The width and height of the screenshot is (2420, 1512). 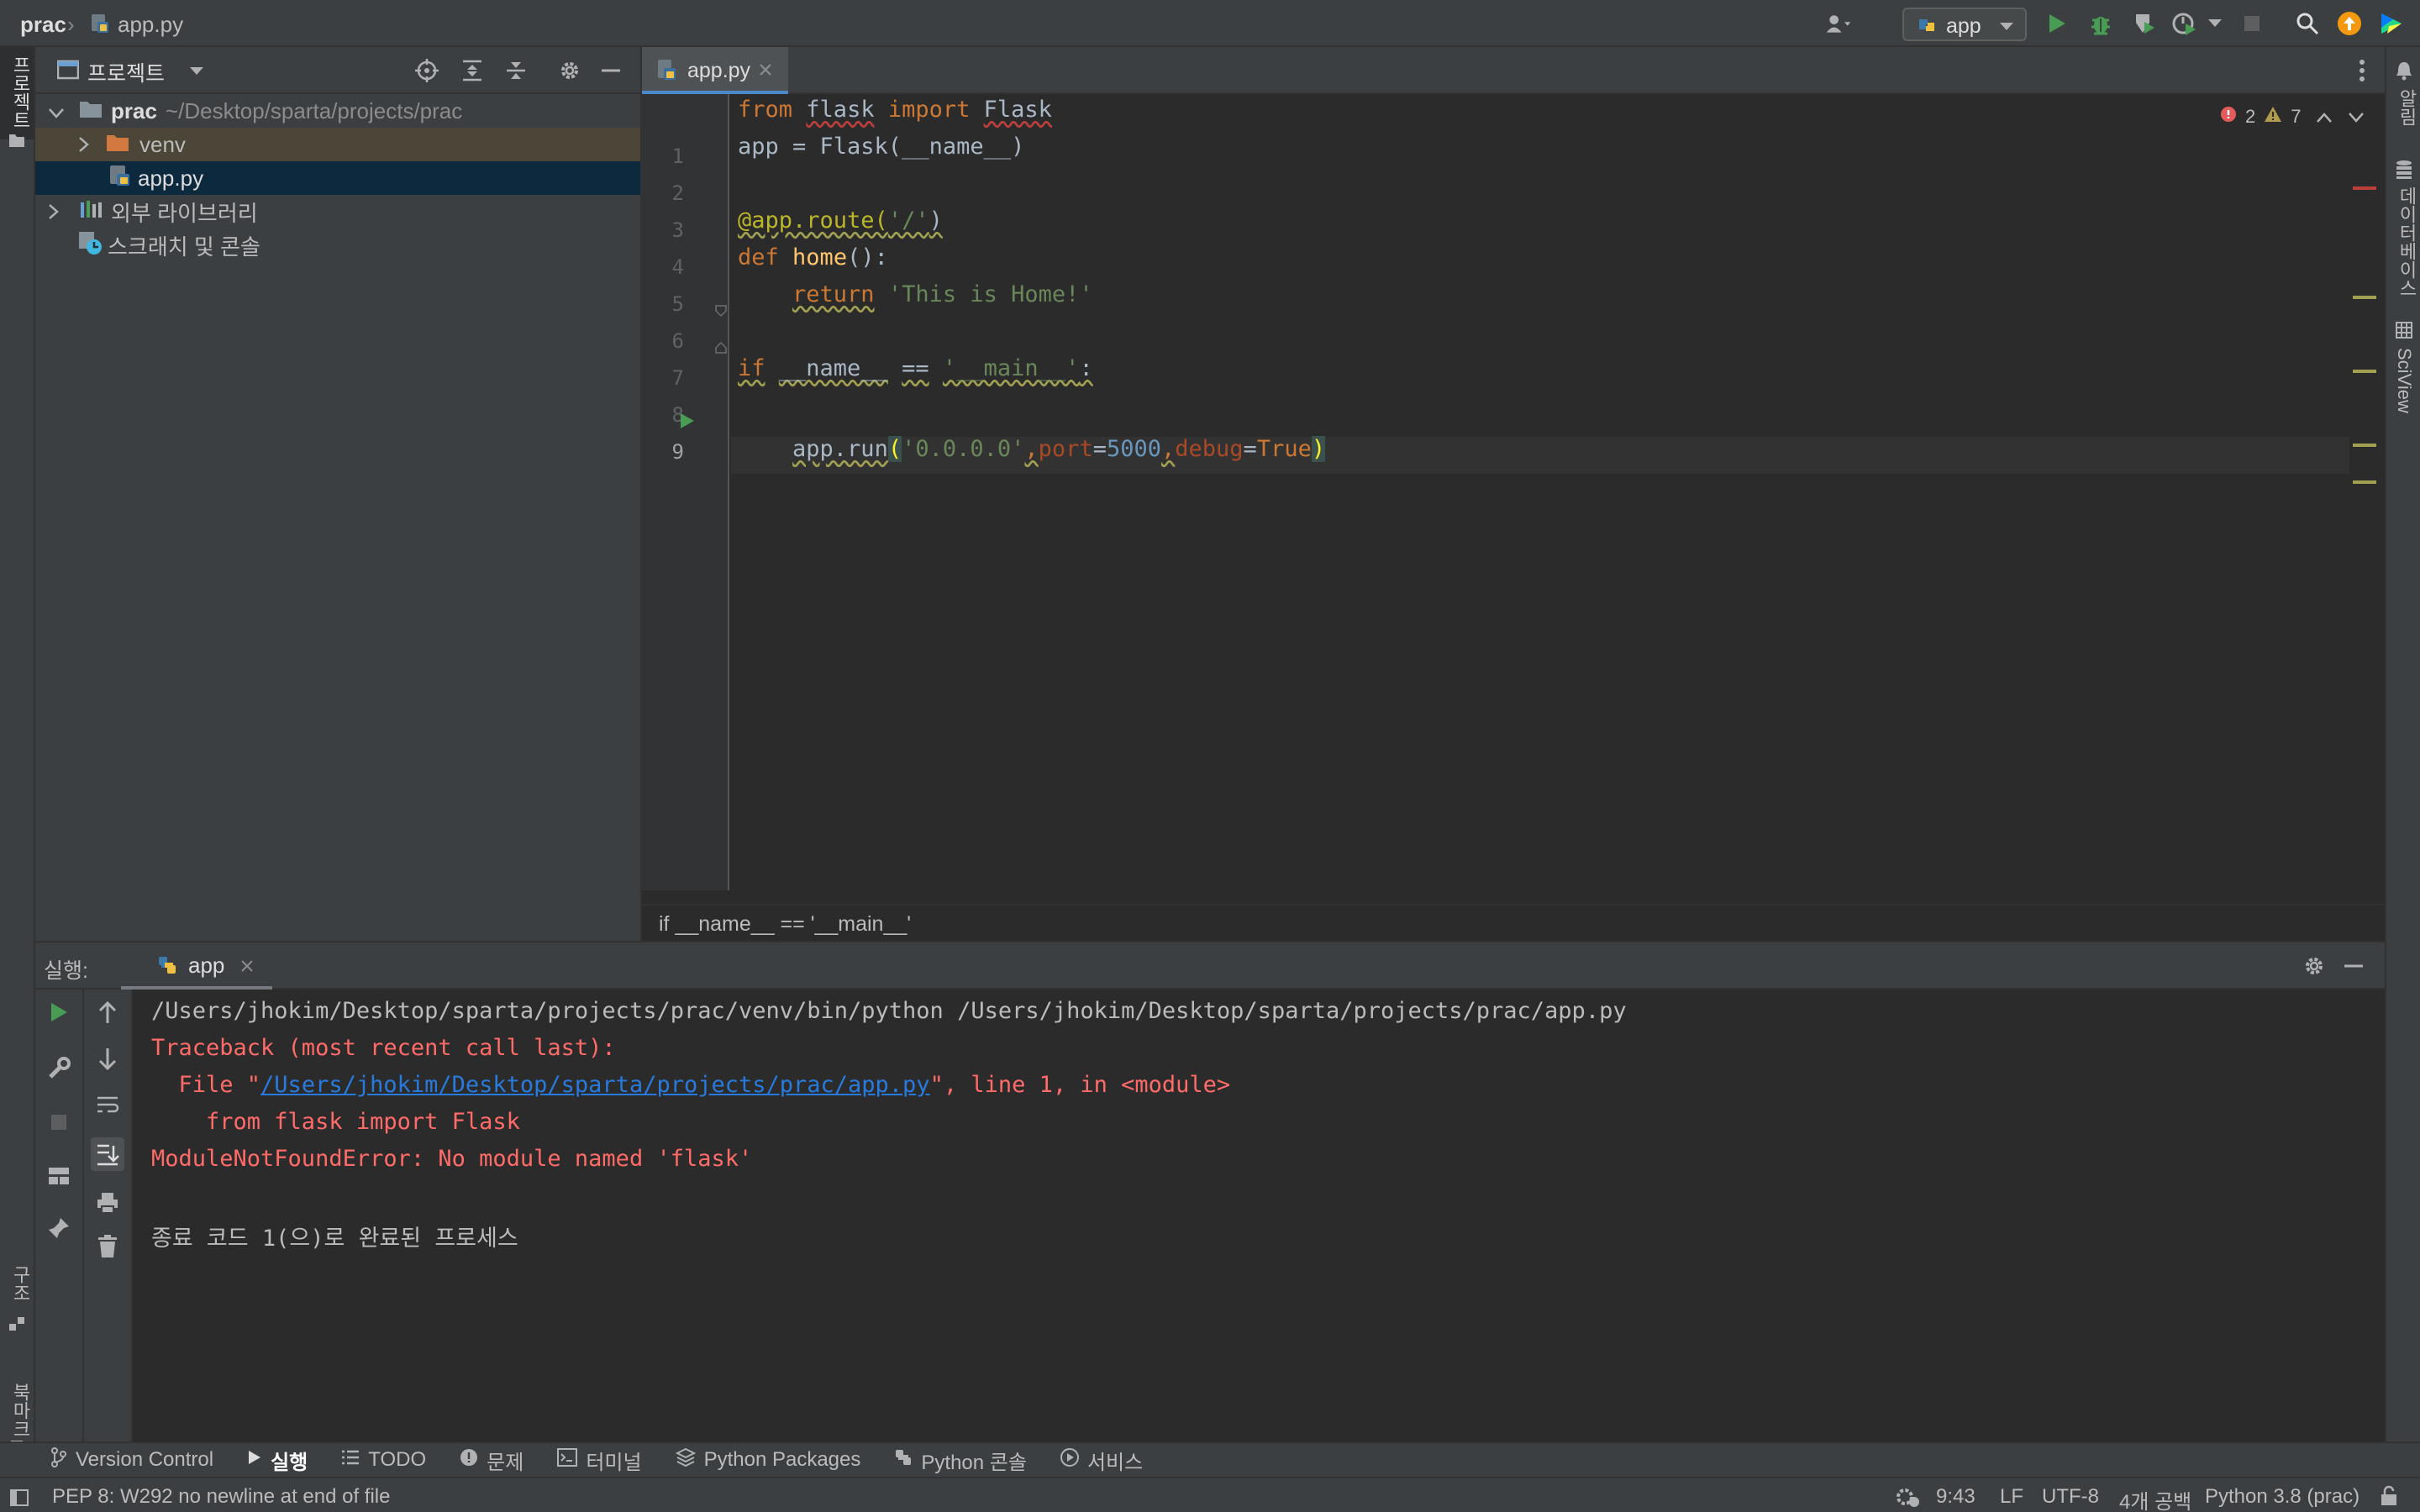 What do you see at coordinates (915, 368) in the screenshot?
I see `code-line-8: if __name__ == '__main__':` at bounding box center [915, 368].